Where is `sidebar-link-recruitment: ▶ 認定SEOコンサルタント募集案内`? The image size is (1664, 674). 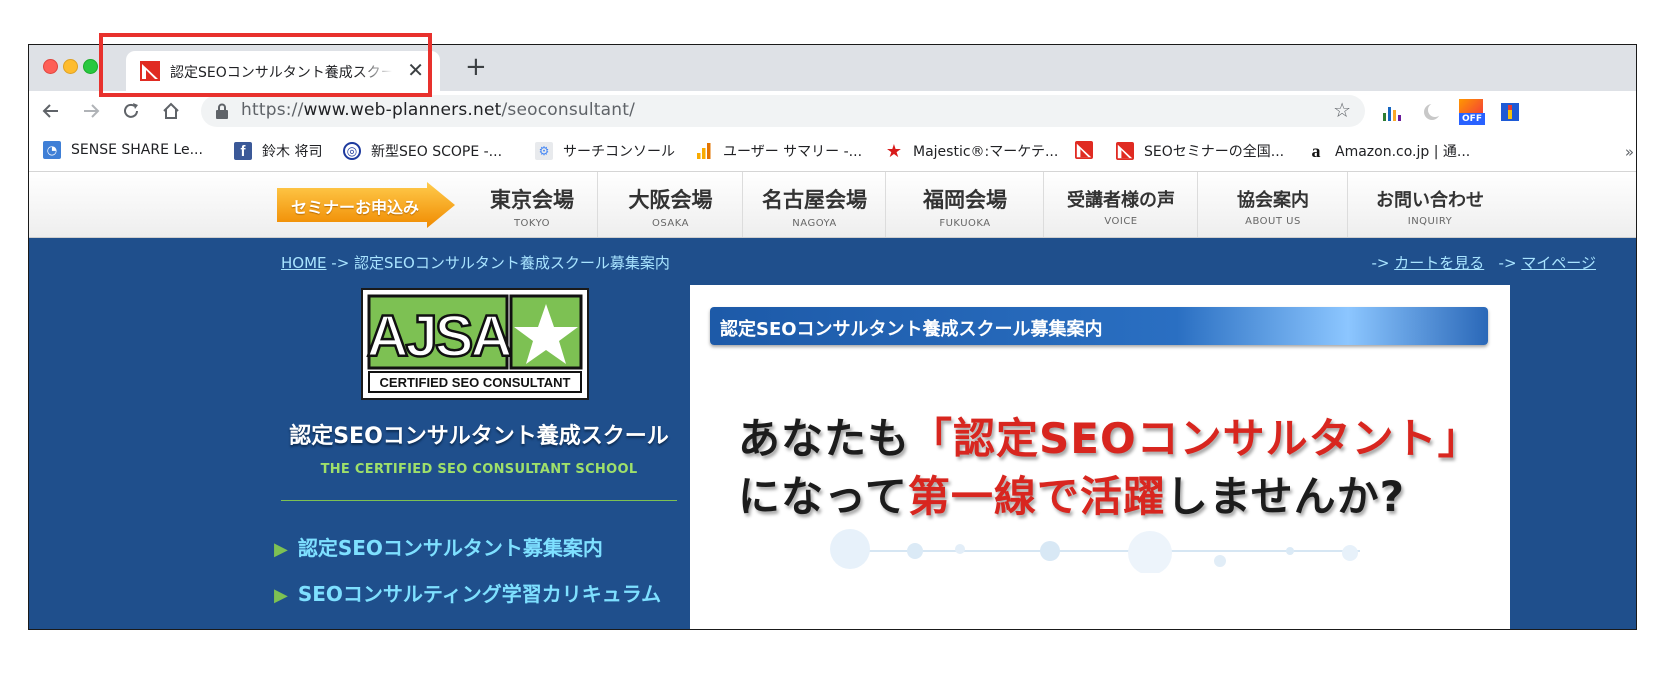
sidebar-link-recruitment: ▶ 認定SEOコンサルタント募集案内 is located at coordinates (438, 546).